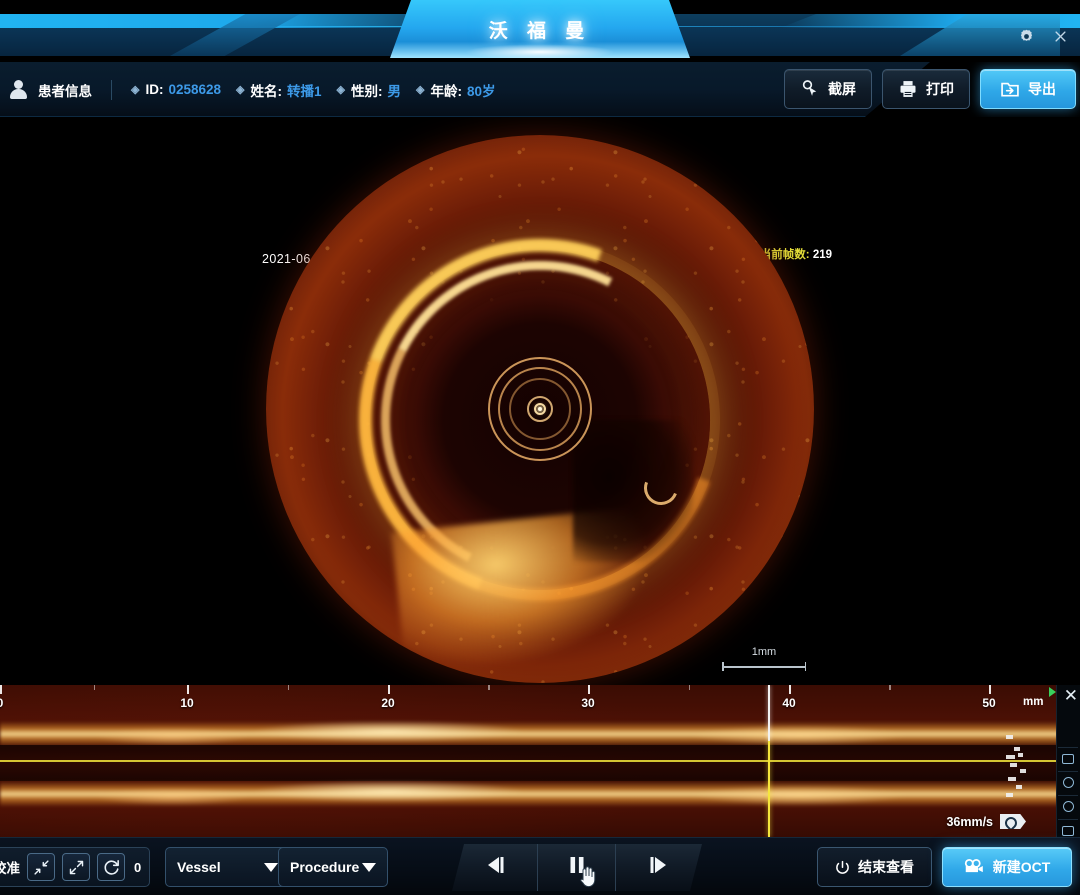  What do you see at coordinates (540, 794) in the screenshot?
I see `vessel-wall-bottom` at bounding box center [540, 794].